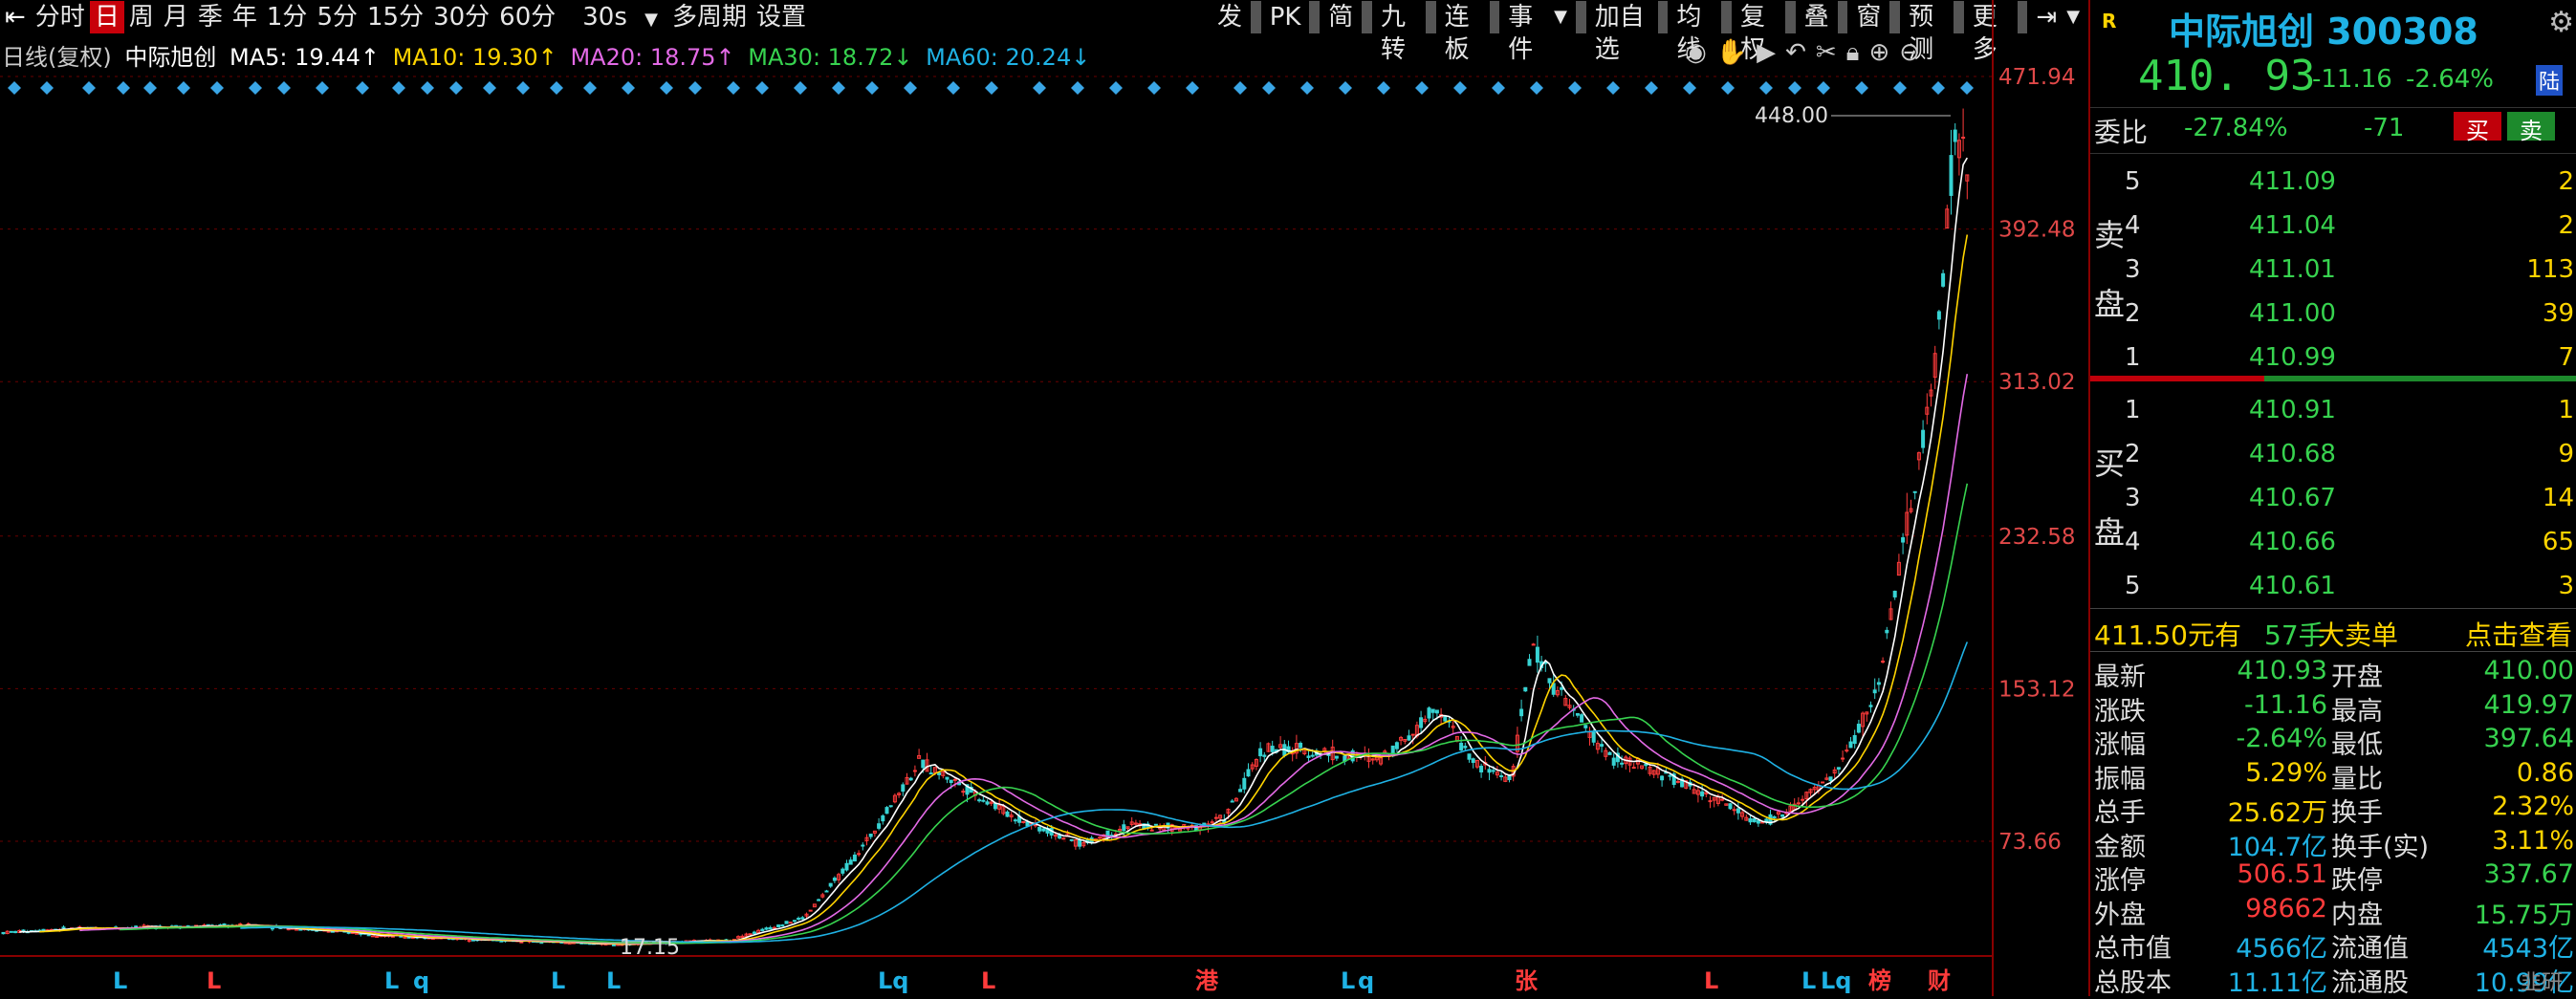 This screenshot has width=2576, height=999. I want to click on level-price: 411.09, so click(2292, 181).